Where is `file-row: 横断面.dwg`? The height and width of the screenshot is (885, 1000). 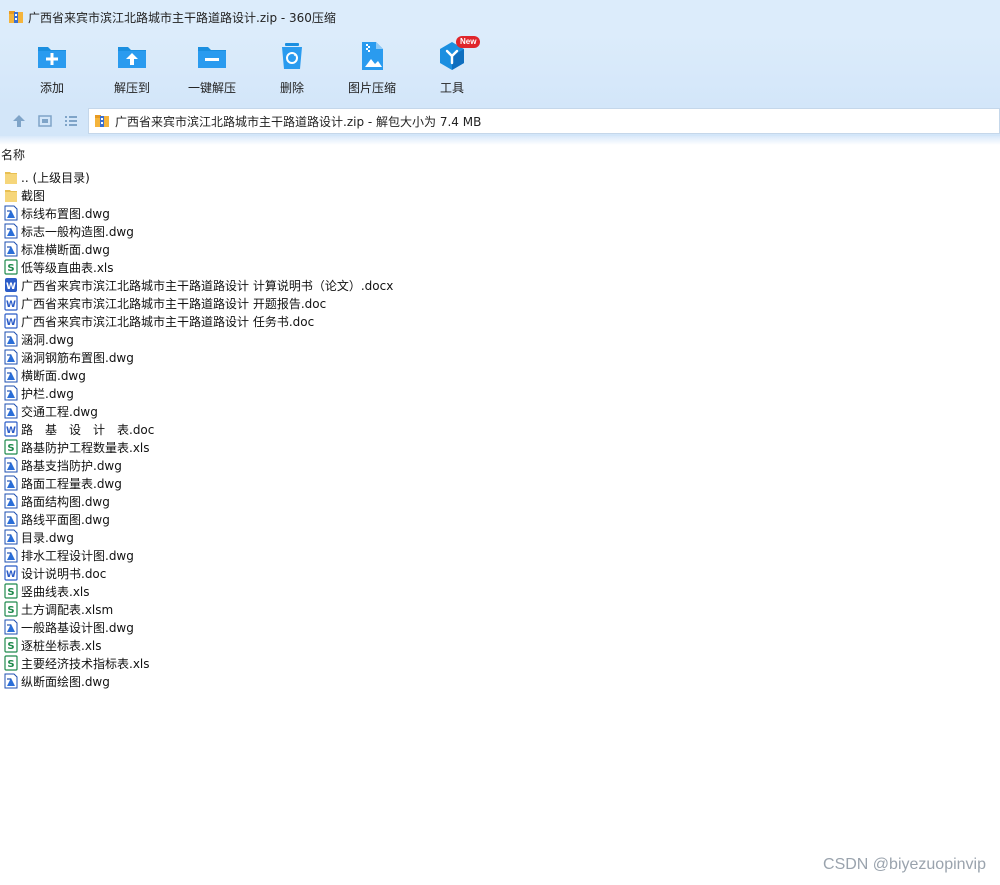
file-row: 横断面.dwg is located at coordinates (499, 375).